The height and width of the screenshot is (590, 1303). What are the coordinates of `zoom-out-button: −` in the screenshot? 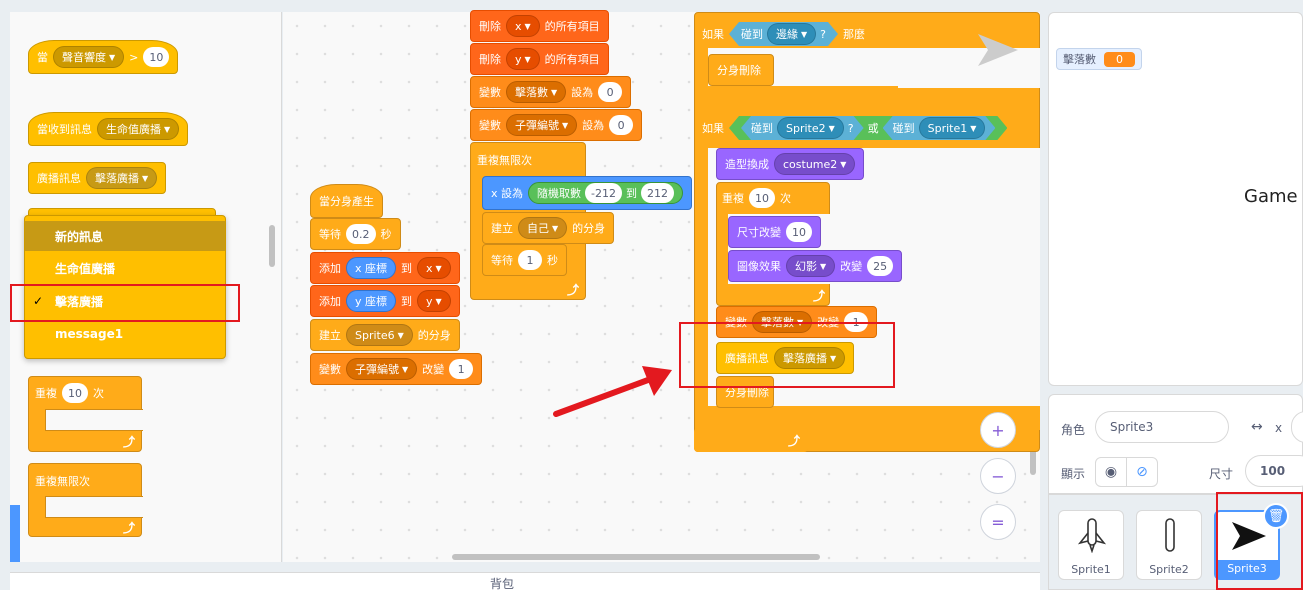 It's located at (998, 476).